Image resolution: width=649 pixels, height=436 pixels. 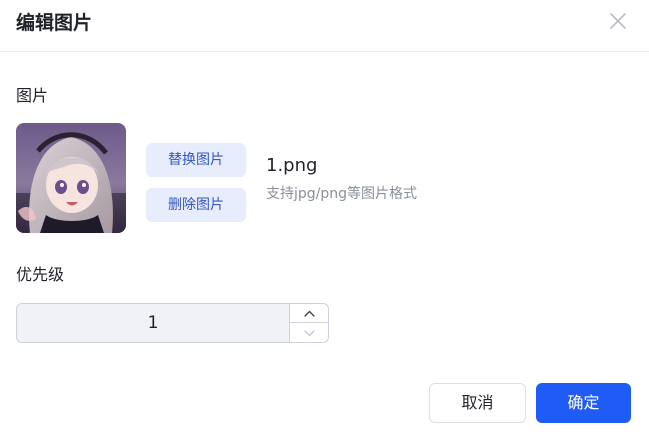 I want to click on priority-label: 优先级, so click(x=40, y=274).